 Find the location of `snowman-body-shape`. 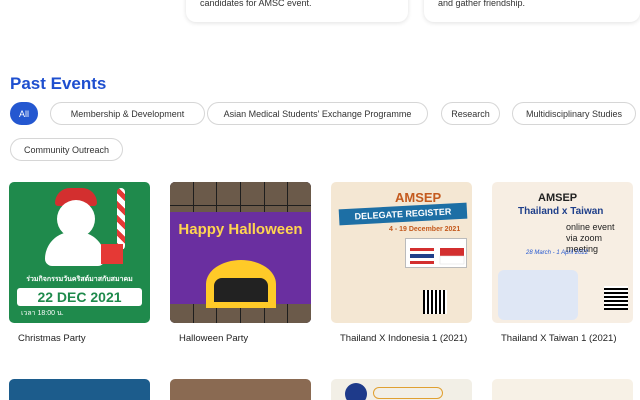

snowman-body-shape is located at coordinates (75, 249).